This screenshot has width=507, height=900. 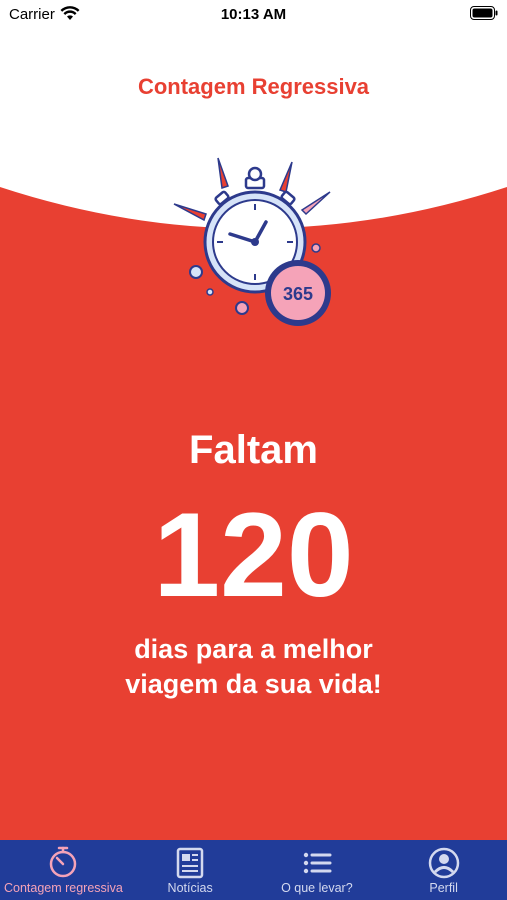 I want to click on countdown-message-line-1: dias para a melhor, so click(x=253, y=649).